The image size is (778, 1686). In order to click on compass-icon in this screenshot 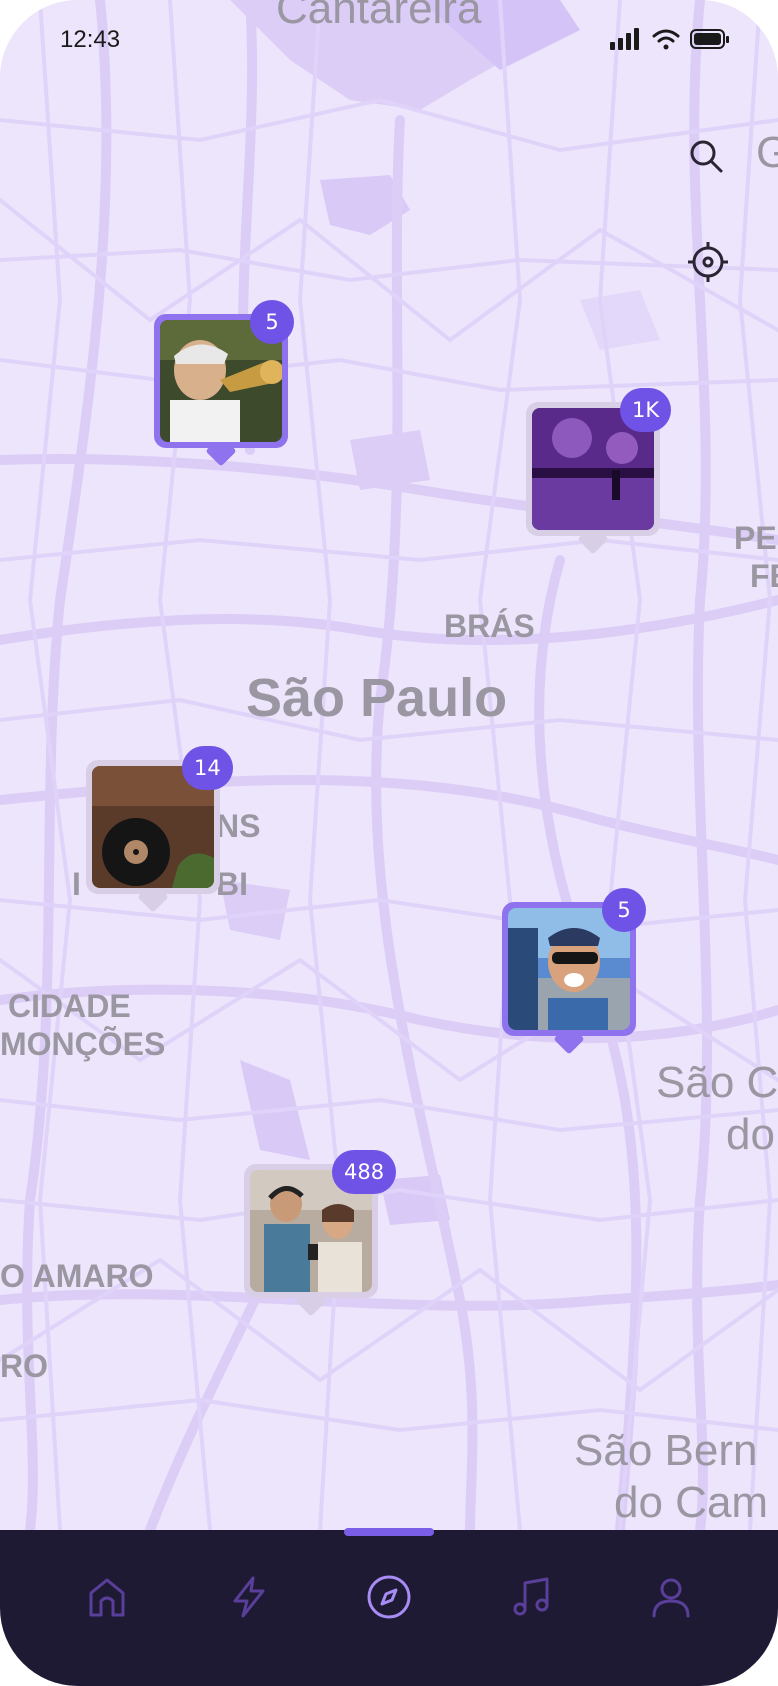, I will do `click(389, 1597)`.